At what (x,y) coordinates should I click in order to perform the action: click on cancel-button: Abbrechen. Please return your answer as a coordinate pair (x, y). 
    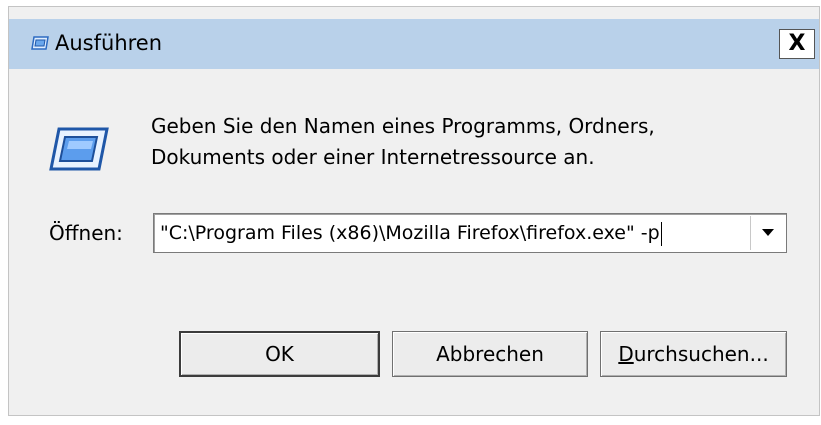
    Looking at the image, I should click on (490, 354).